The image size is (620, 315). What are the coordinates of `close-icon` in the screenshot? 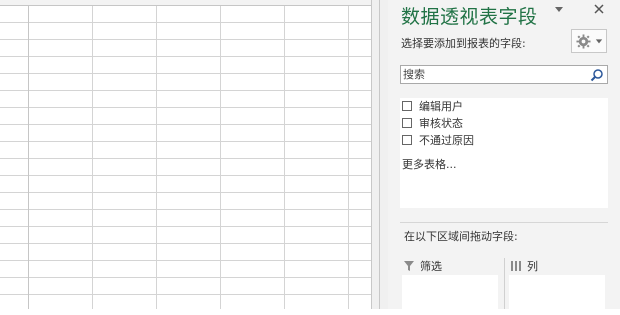 It's located at (599, 9).